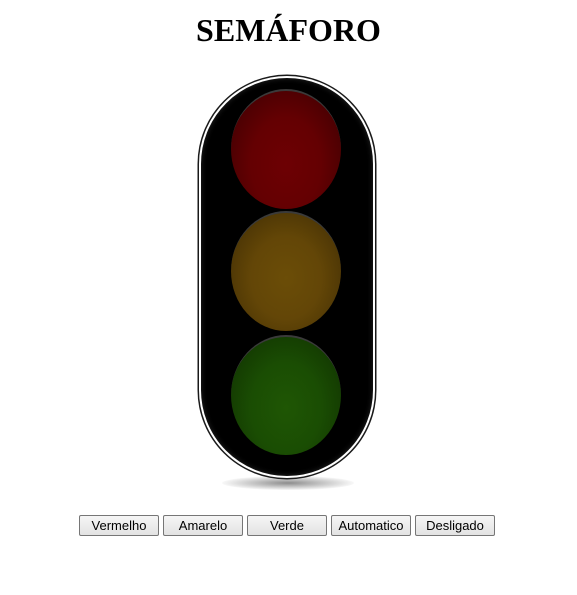 This screenshot has height=595, width=577. What do you see at coordinates (371, 525) in the screenshot?
I see `automatic-button: Automatico` at bounding box center [371, 525].